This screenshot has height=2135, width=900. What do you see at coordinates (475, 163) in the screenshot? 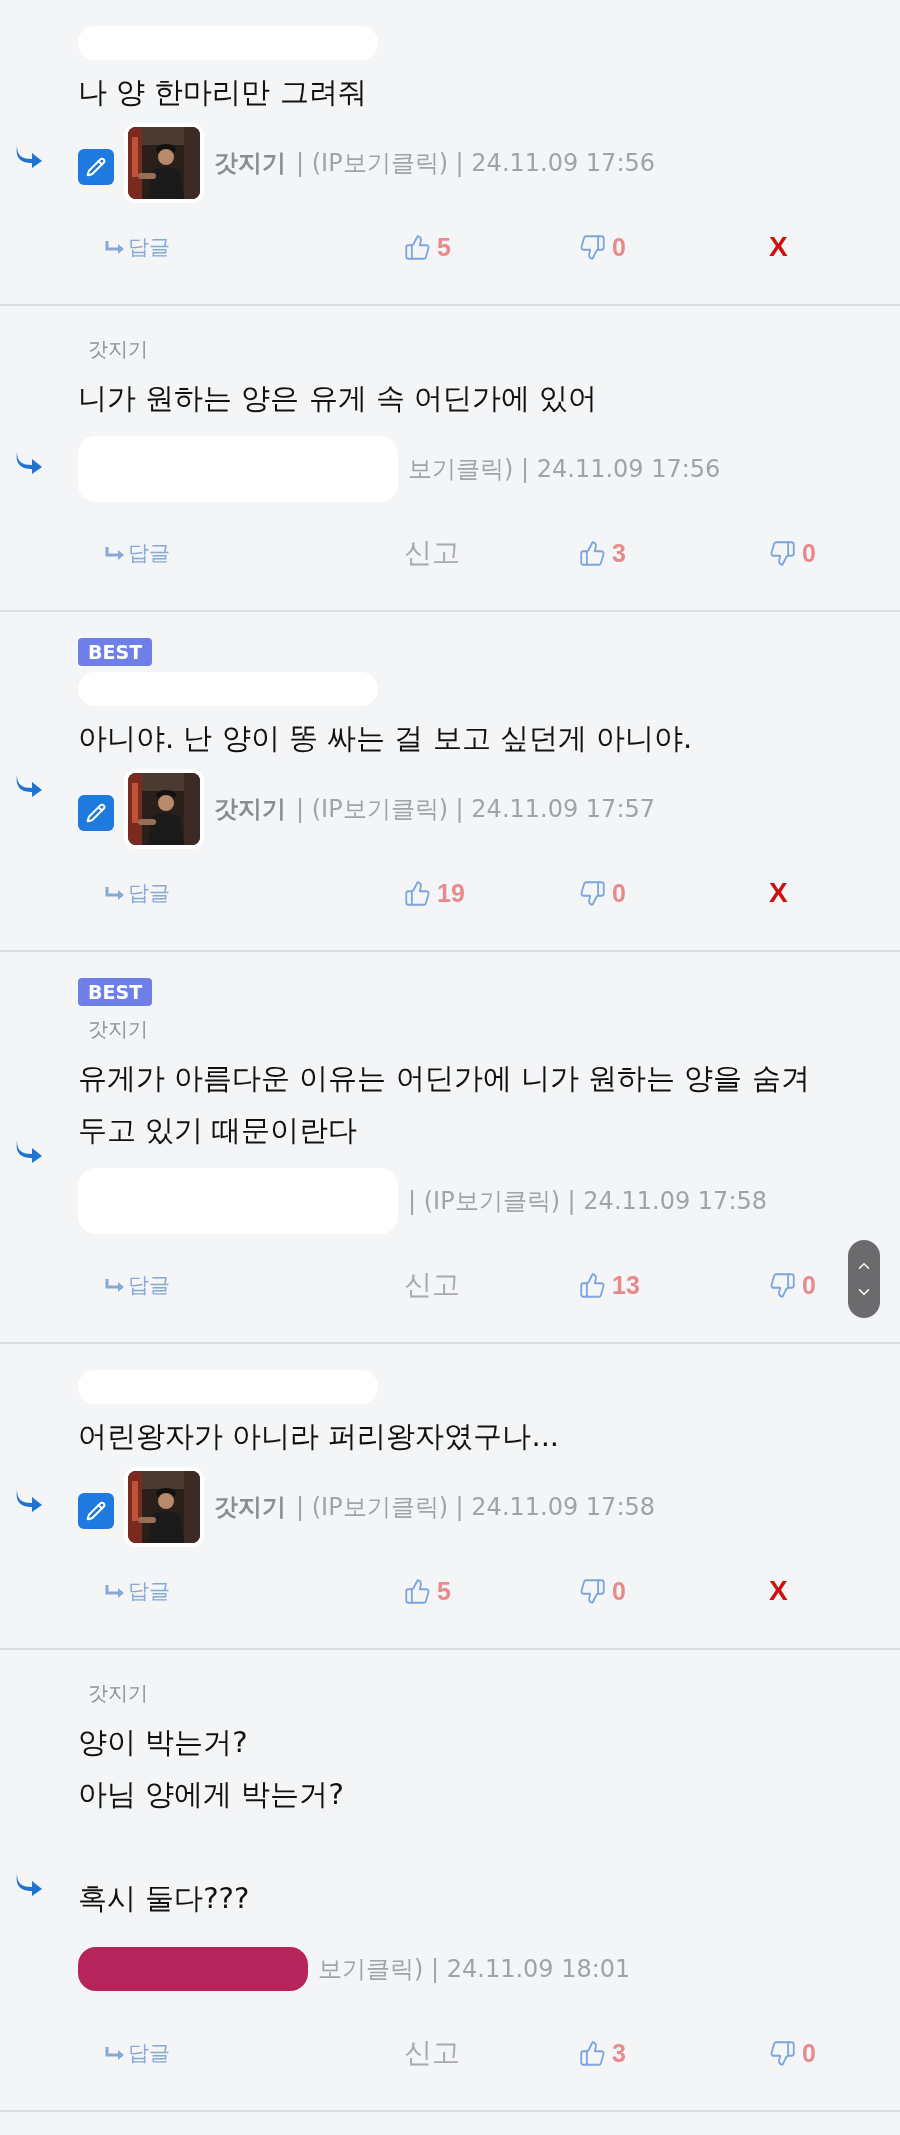
I see `comment-meta: | (IP보기클릭) | 24.11.09 17:56` at bounding box center [475, 163].